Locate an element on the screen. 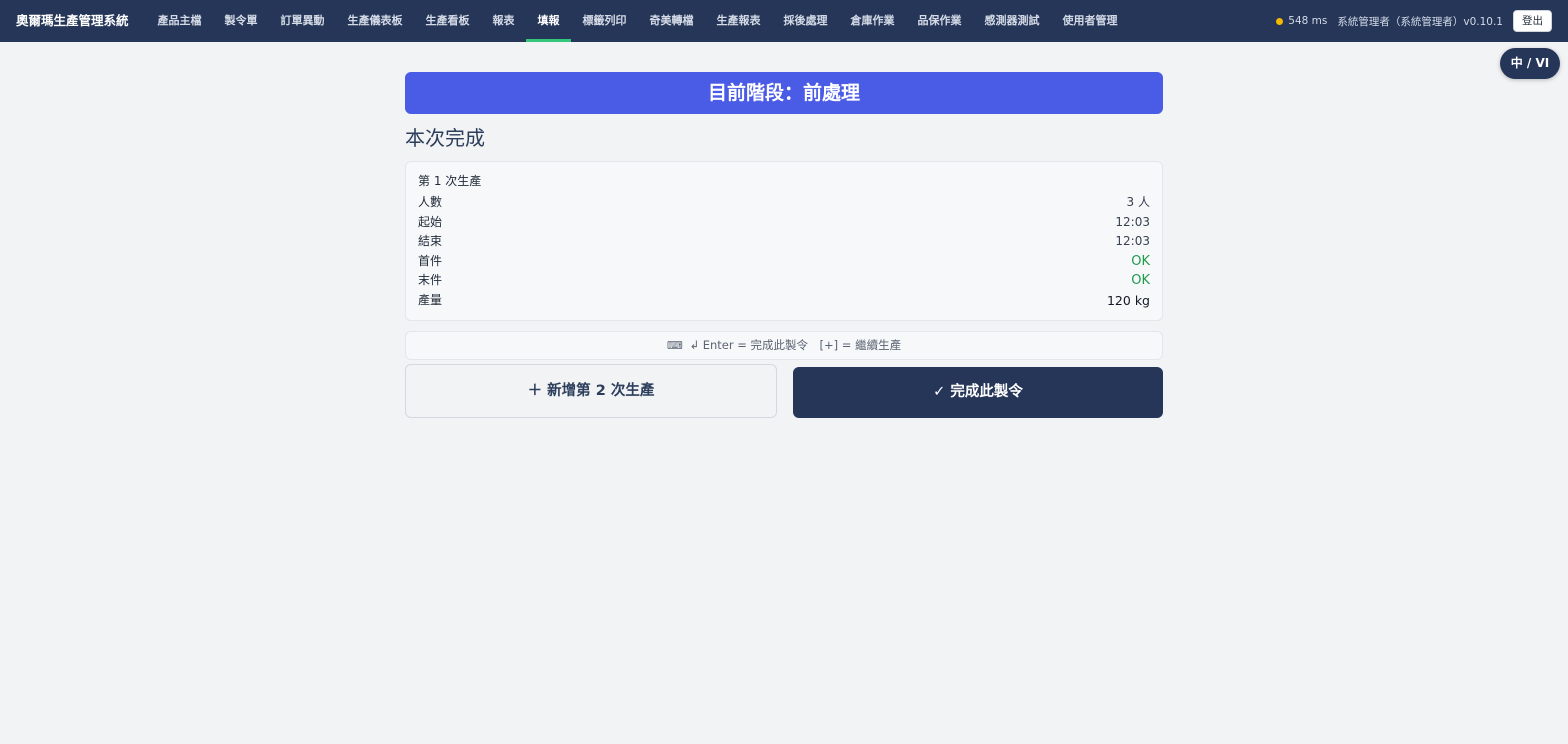 The image size is (1568, 744). nav-item-sensor-test: 感測器測試 is located at coordinates (1012, 21).